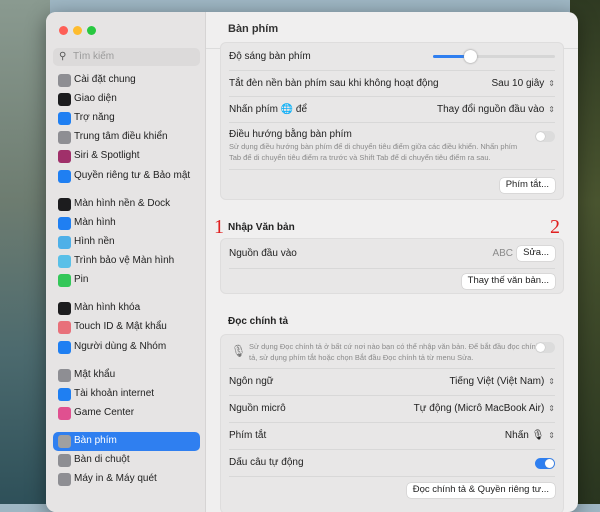 This screenshot has height=512, width=600. I want to click on minimize-button, so click(77, 30).